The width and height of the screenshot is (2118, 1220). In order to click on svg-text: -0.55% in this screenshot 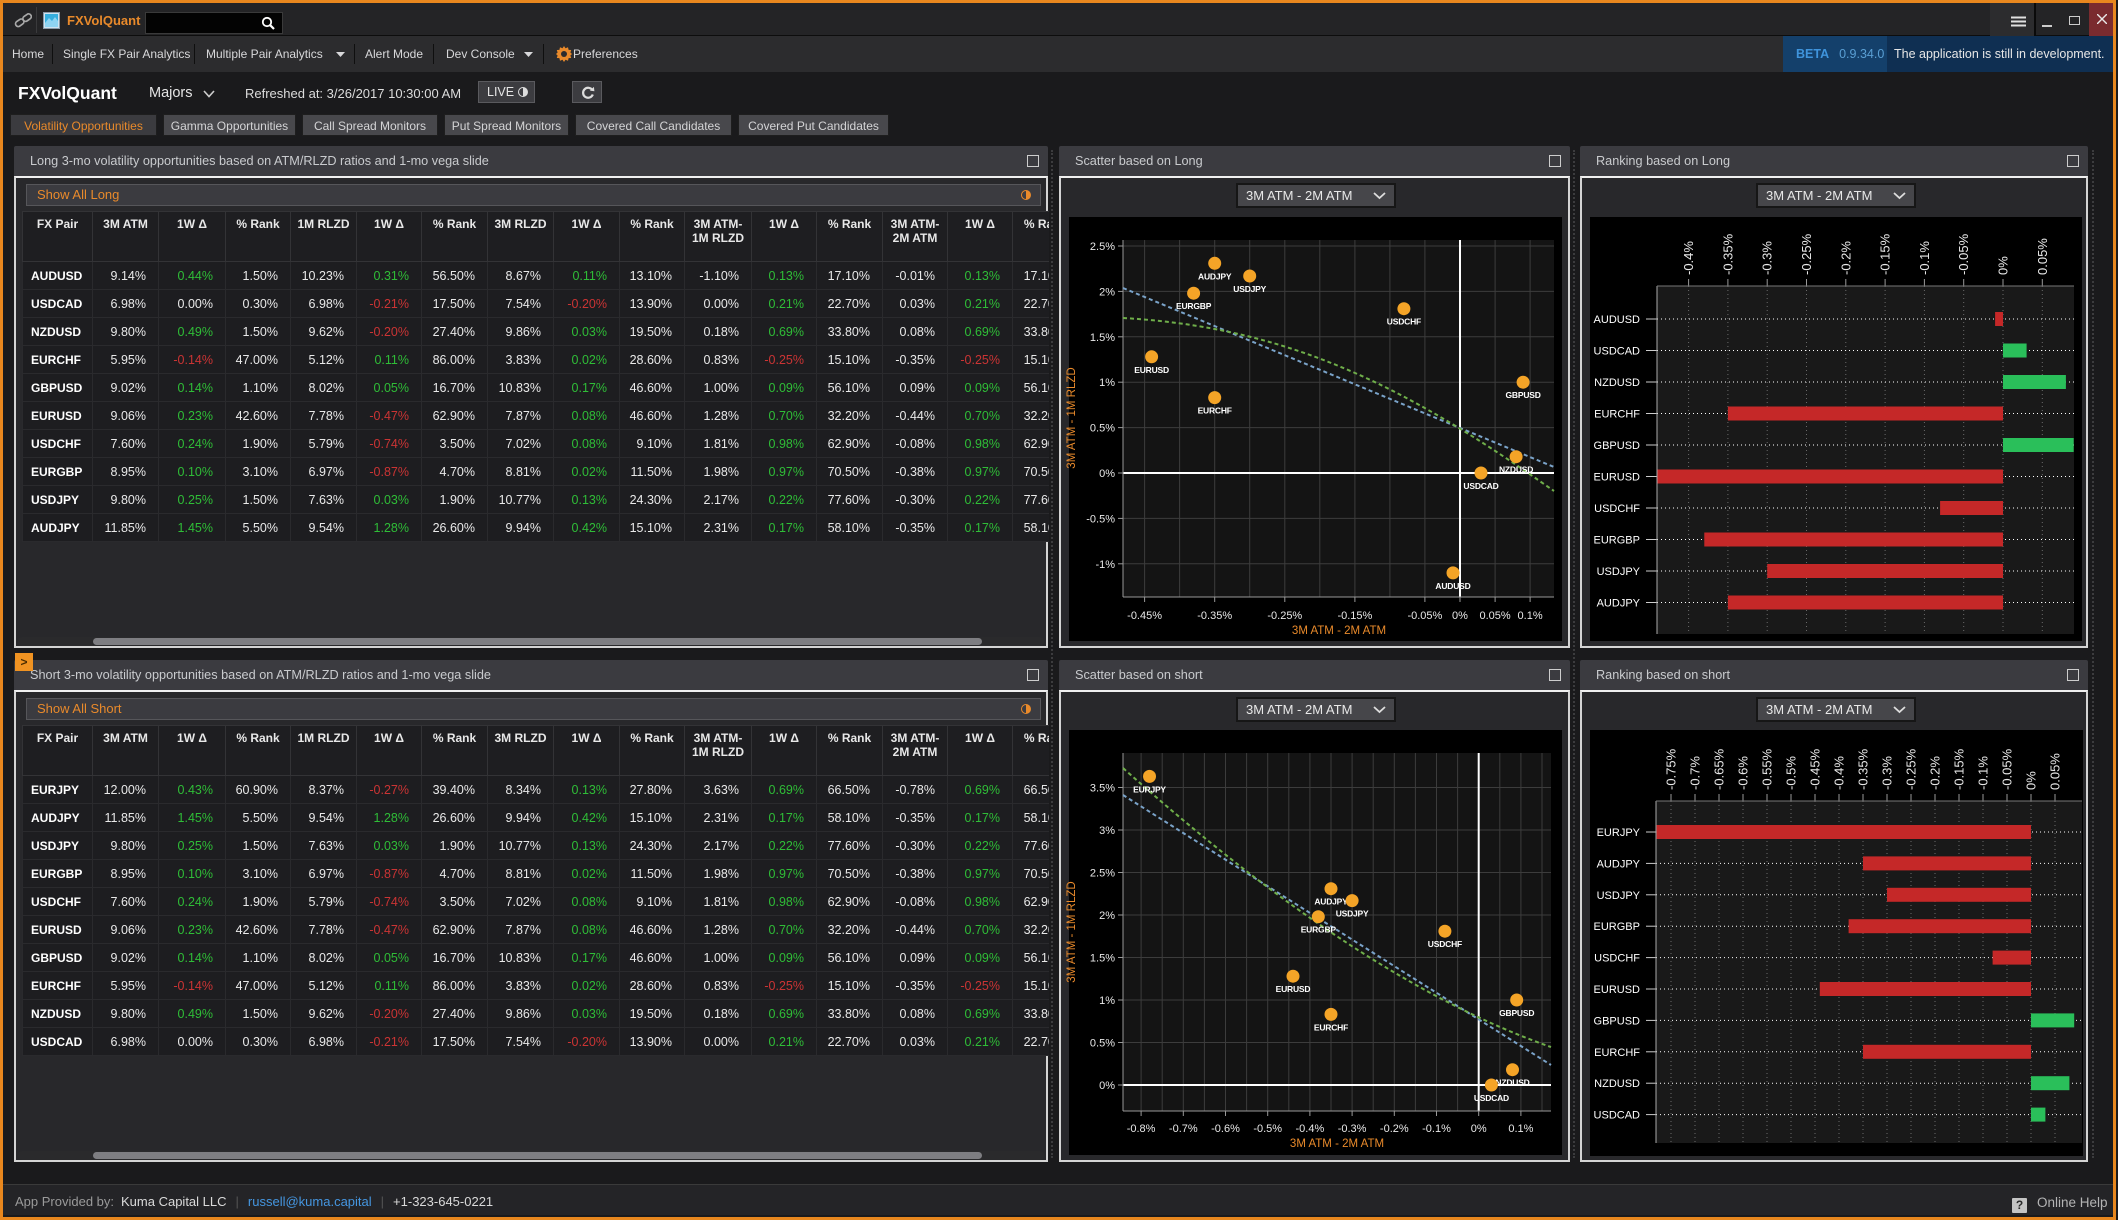, I will do `click(1767, 769)`.